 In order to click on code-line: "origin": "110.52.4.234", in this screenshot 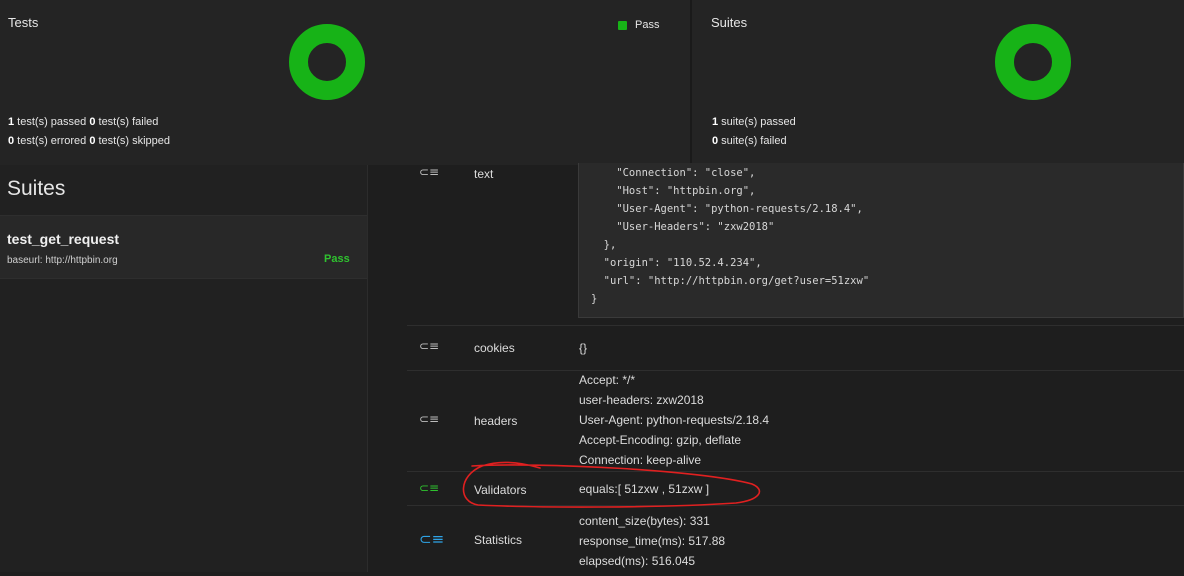, I will do `click(676, 263)`.